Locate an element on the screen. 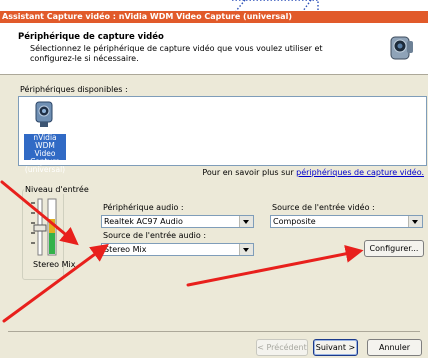 The width and height of the screenshot is (428, 358). info-prefix: Pour en savoir plus sur is located at coordinates (249, 172).